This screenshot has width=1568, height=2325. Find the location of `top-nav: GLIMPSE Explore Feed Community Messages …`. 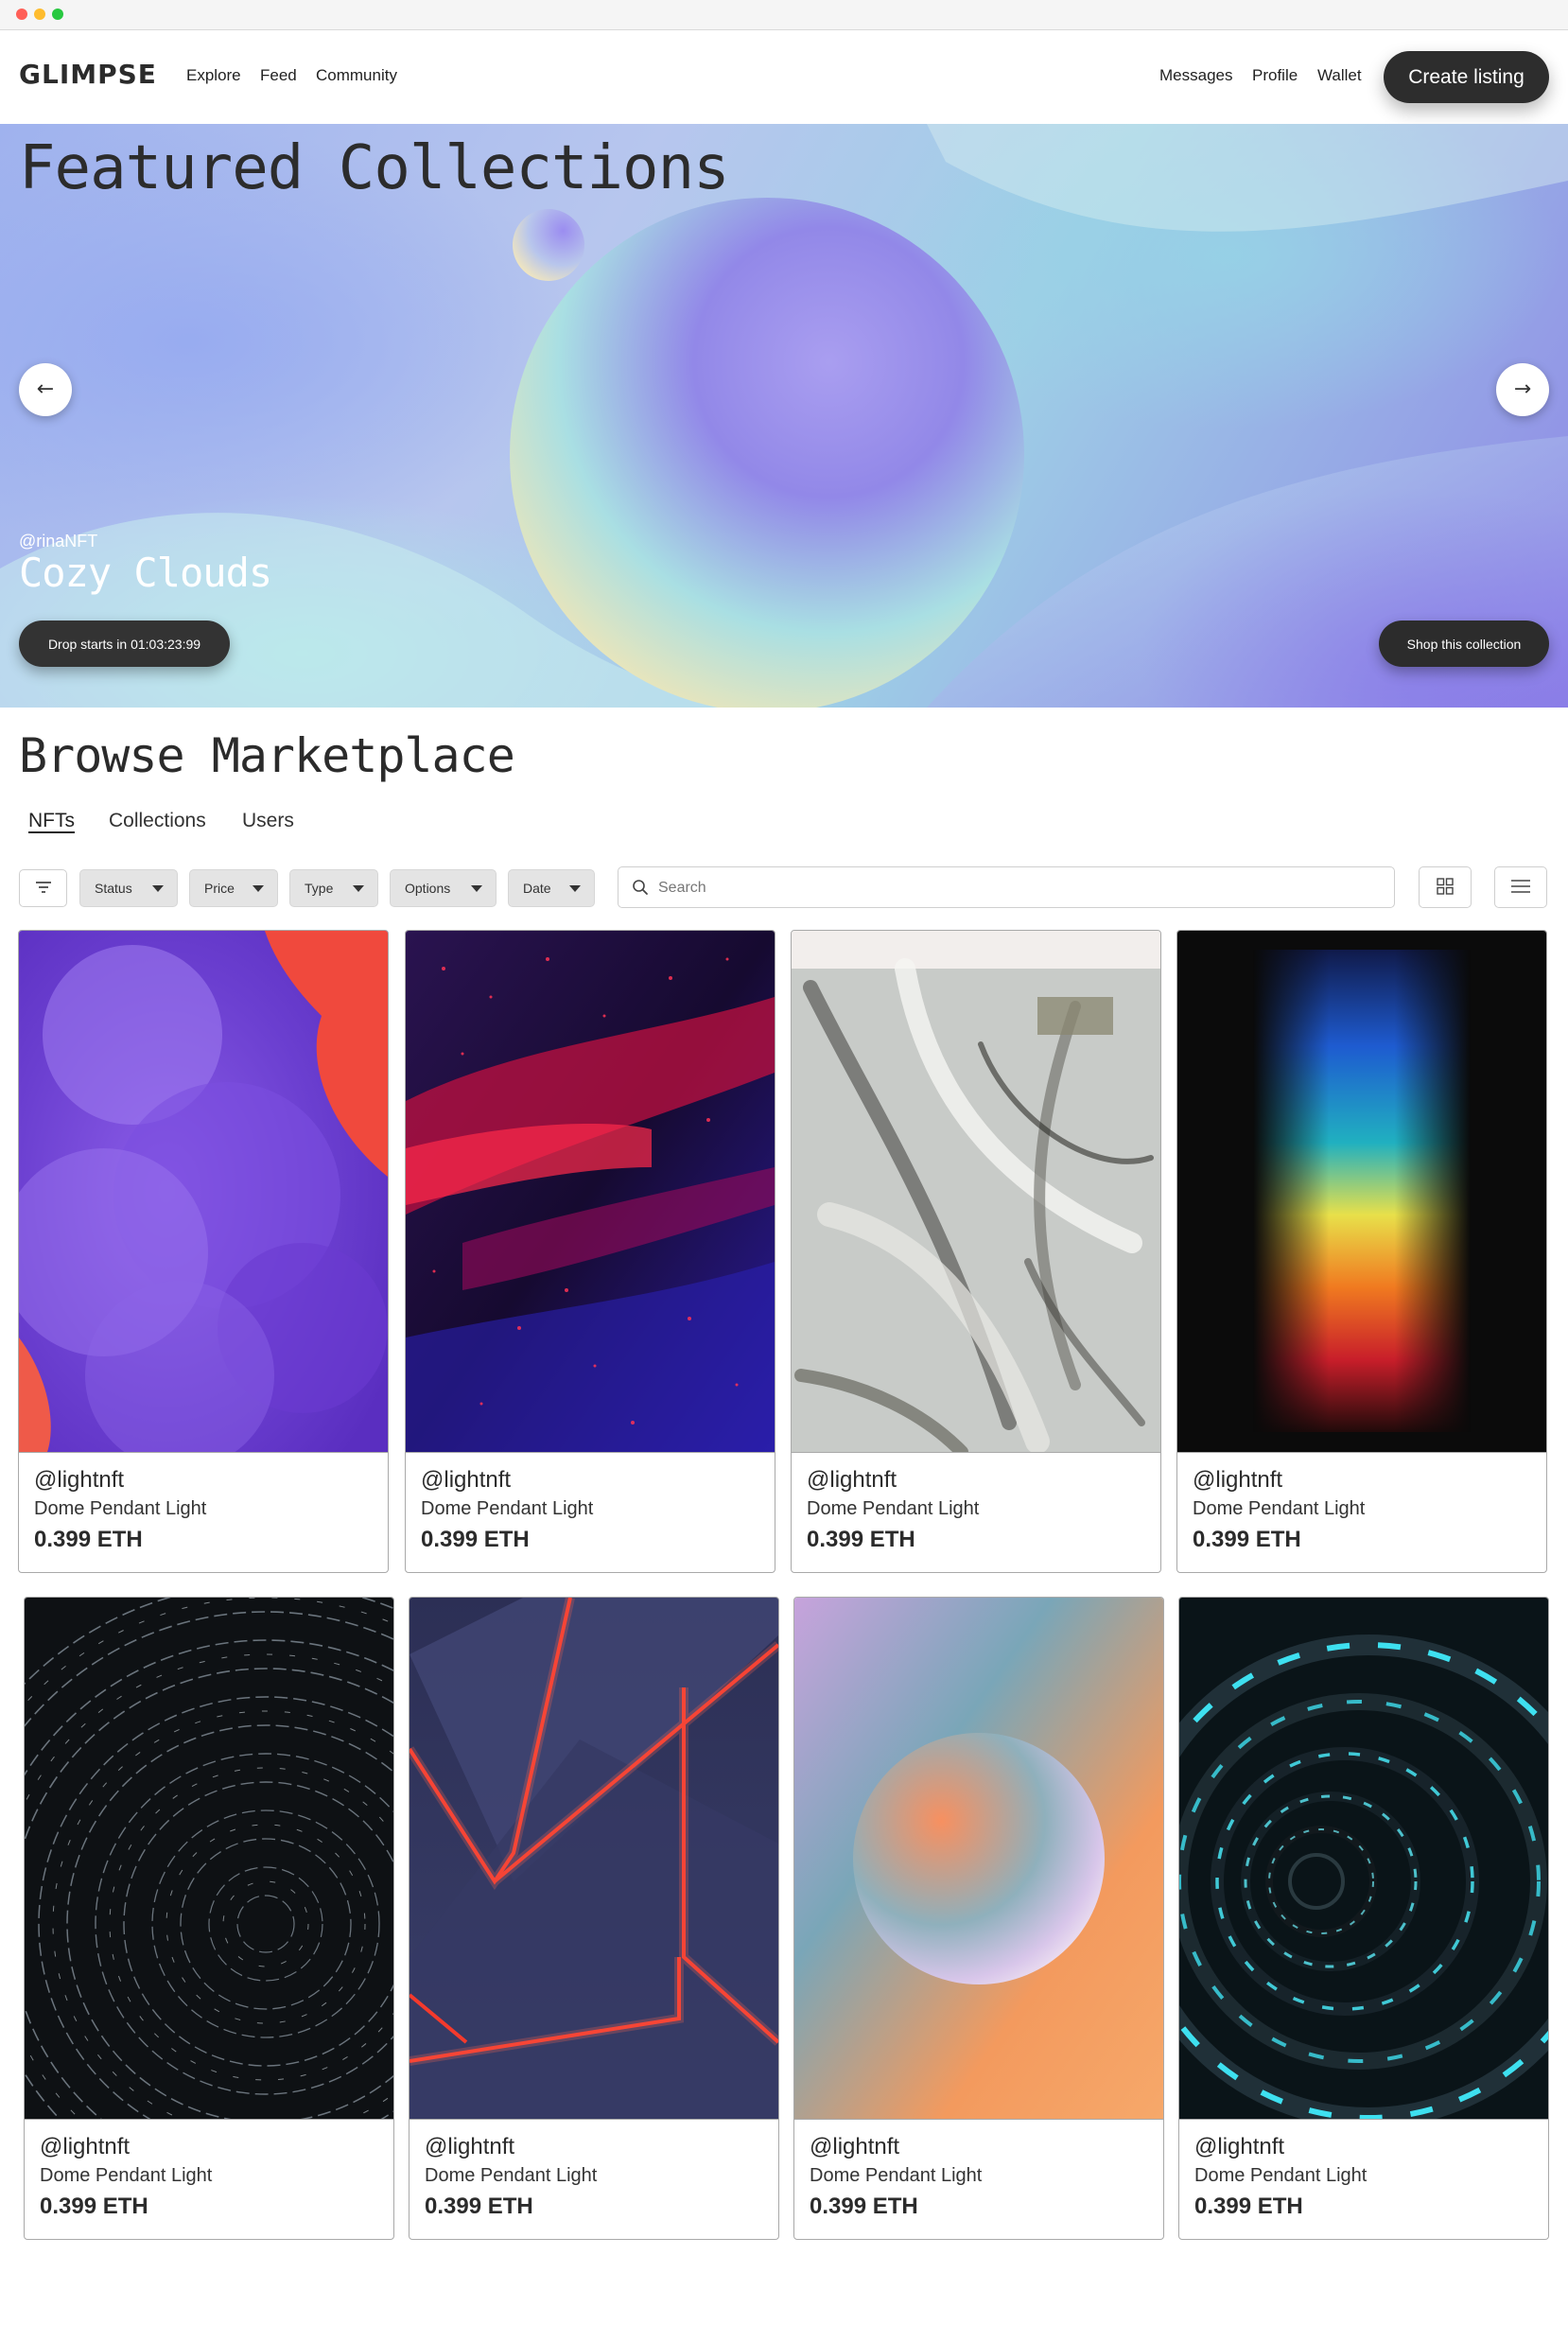

top-nav: GLIMPSE Explore Feed Community Messages … is located at coordinates (784, 77).